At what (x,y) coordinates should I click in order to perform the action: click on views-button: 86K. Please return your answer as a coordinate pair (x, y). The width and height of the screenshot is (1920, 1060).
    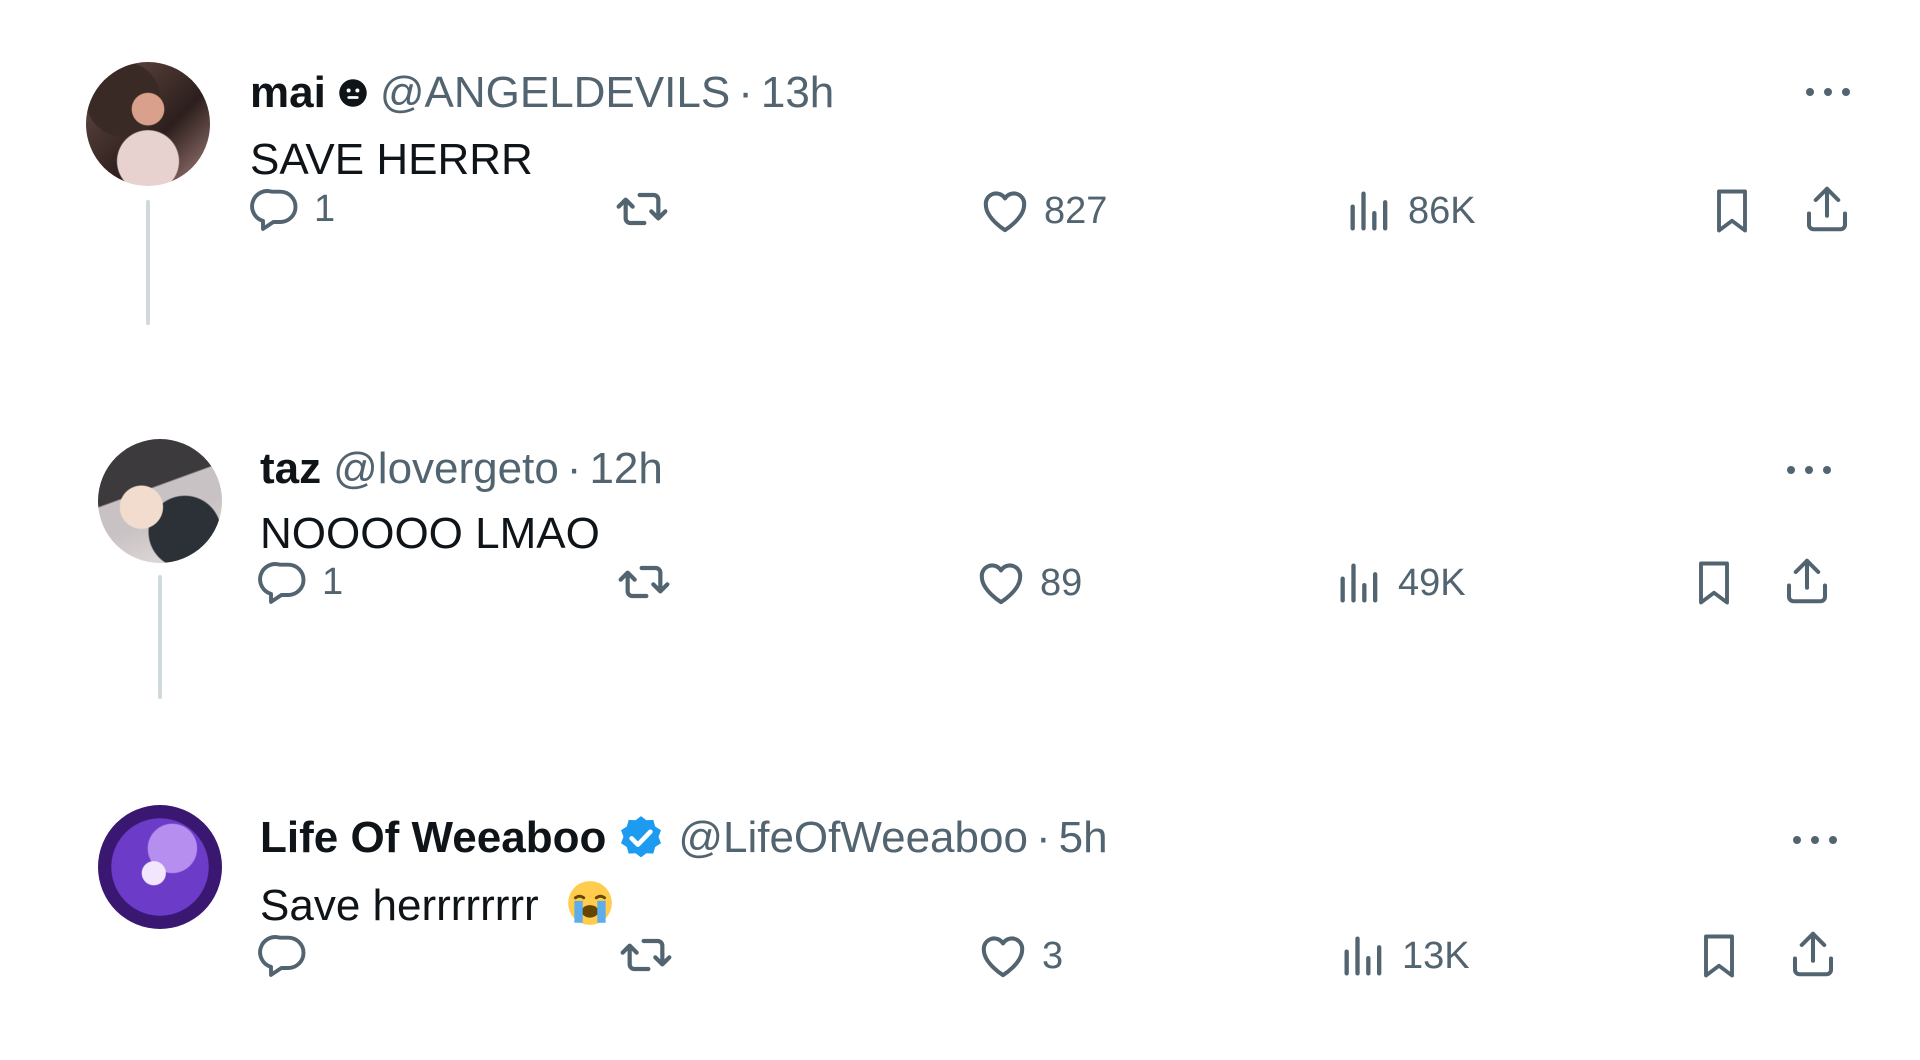
    Looking at the image, I should click on (1410, 211).